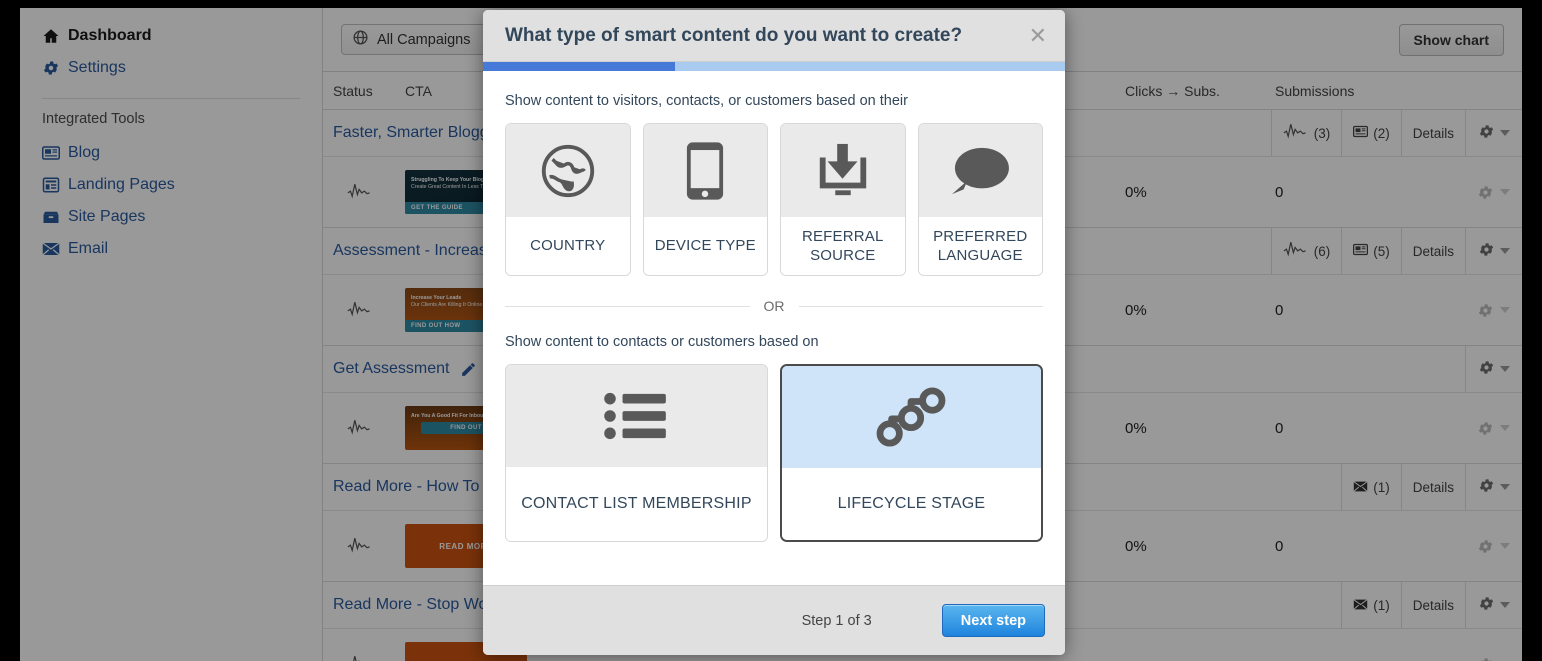  What do you see at coordinates (171, 217) in the screenshot?
I see `sidebar-item-site-pages: Site Pages` at bounding box center [171, 217].